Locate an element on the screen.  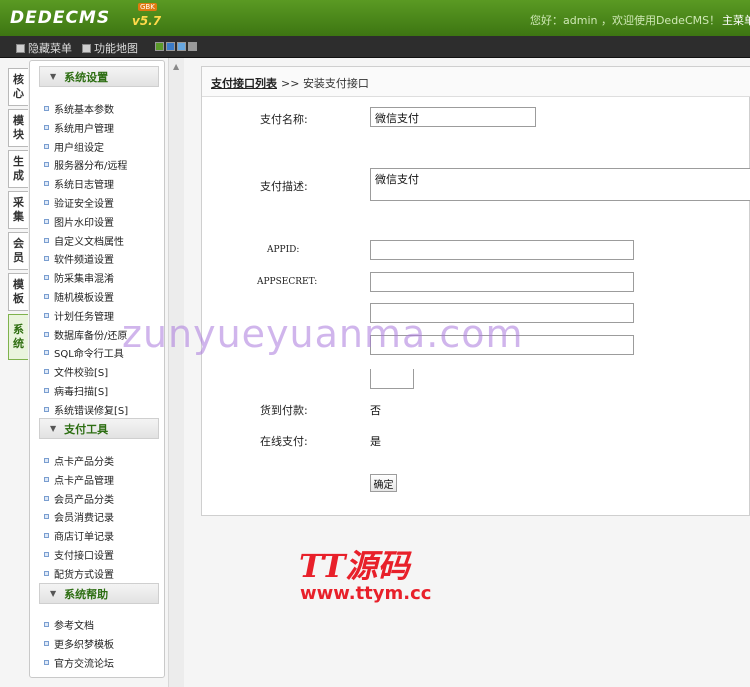
sidebar-menu-item-label: 服务器分布/远程 is located at coordinates (91, 166).